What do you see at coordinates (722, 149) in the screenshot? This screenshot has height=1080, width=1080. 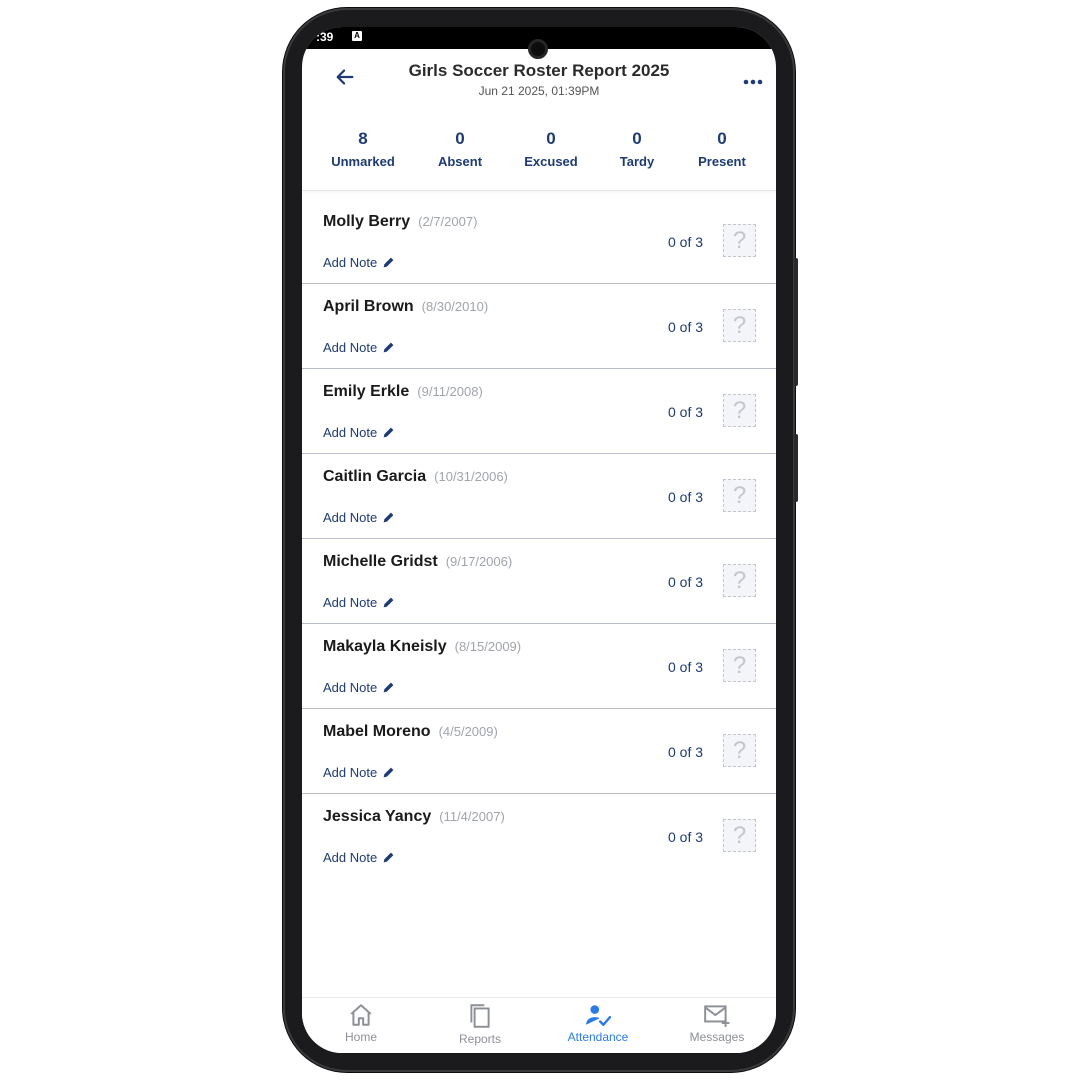 I see `stat-present: 0 Present` at bounding box center [722, 149].